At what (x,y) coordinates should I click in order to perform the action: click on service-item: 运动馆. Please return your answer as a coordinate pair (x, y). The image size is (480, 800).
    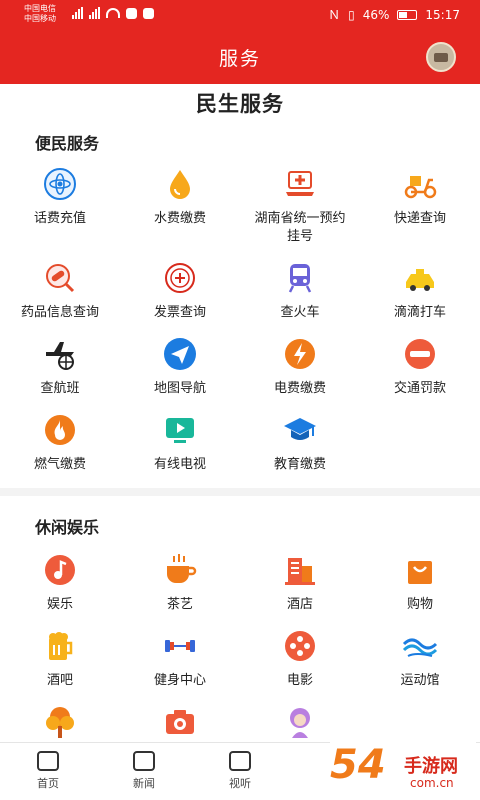
    Looking at the image, I should click on (420, 659).